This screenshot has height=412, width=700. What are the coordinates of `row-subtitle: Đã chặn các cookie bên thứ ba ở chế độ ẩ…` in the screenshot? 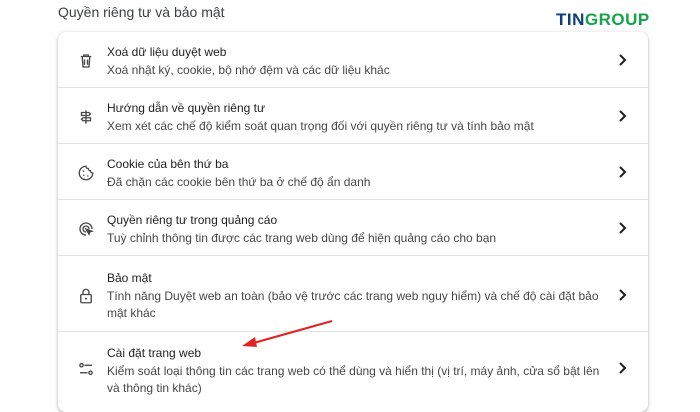 It's located at (239, 182).